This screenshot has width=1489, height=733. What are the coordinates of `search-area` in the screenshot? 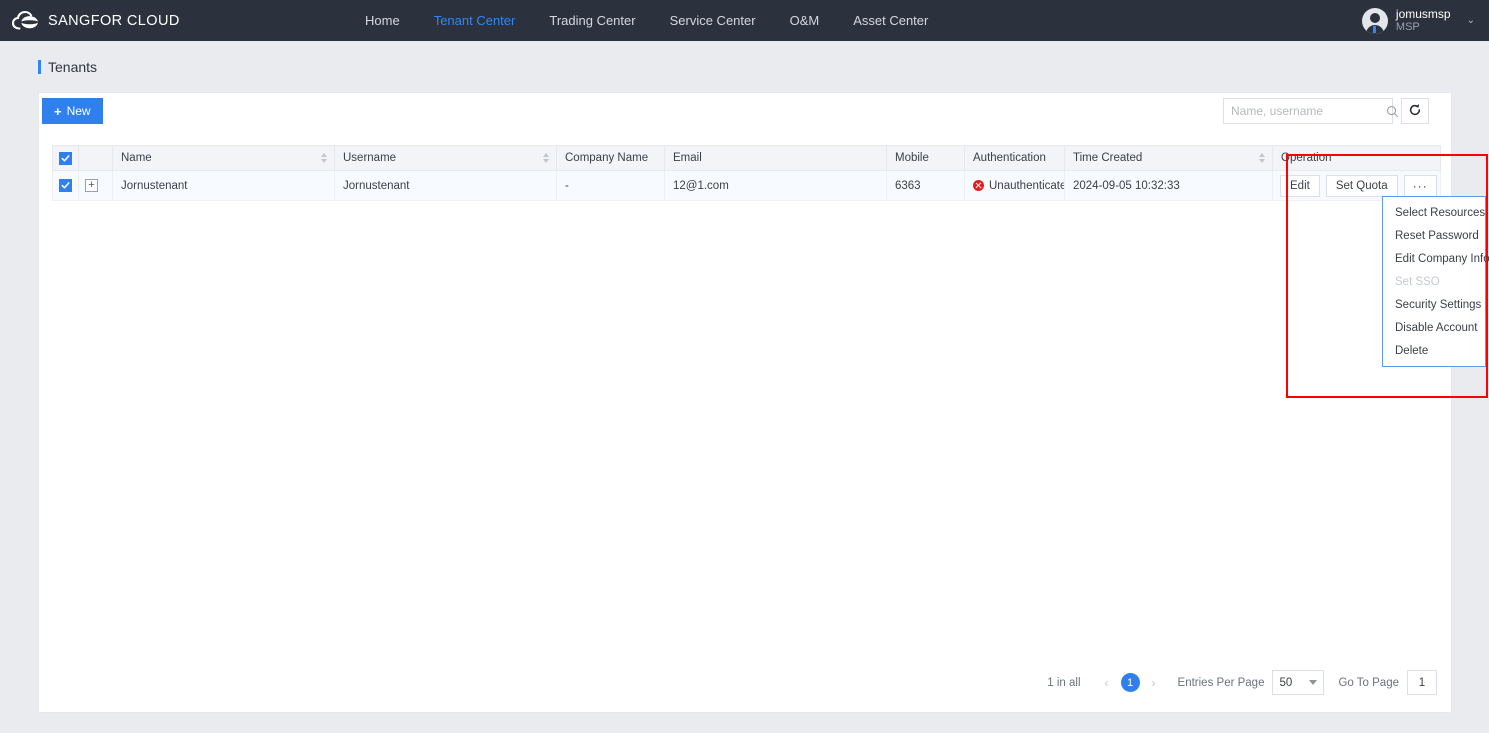 It's located at (1326, 111).